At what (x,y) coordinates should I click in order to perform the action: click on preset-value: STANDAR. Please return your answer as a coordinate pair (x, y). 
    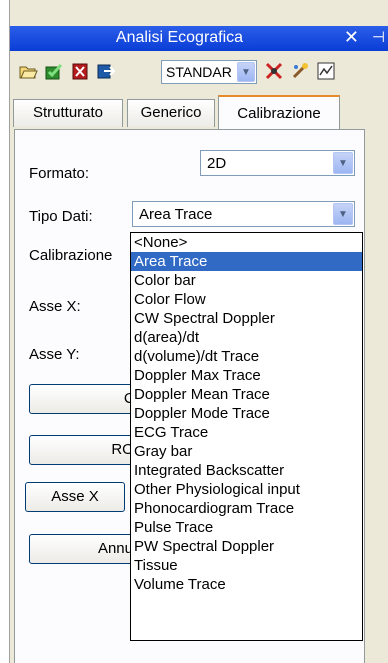
    Looking at the image, I should click on (199, 72).